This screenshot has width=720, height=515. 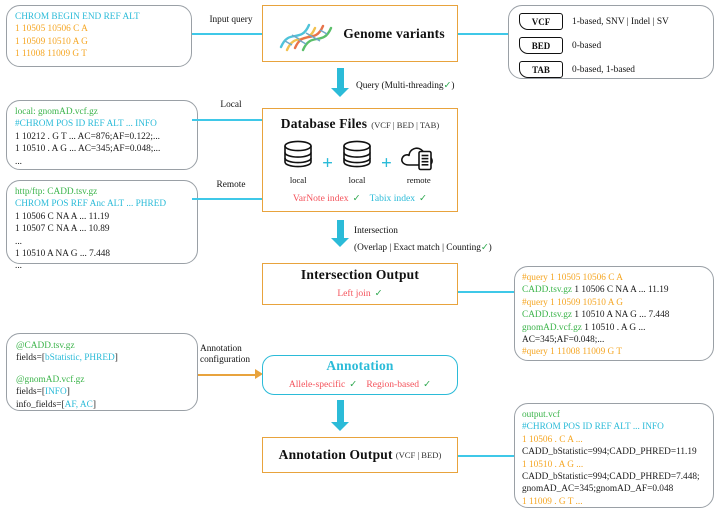 What do you see at coordinates (378, 293) in the screenshot?
I see `left-join-check-icon: ✓` at bounding box center [378, 293].